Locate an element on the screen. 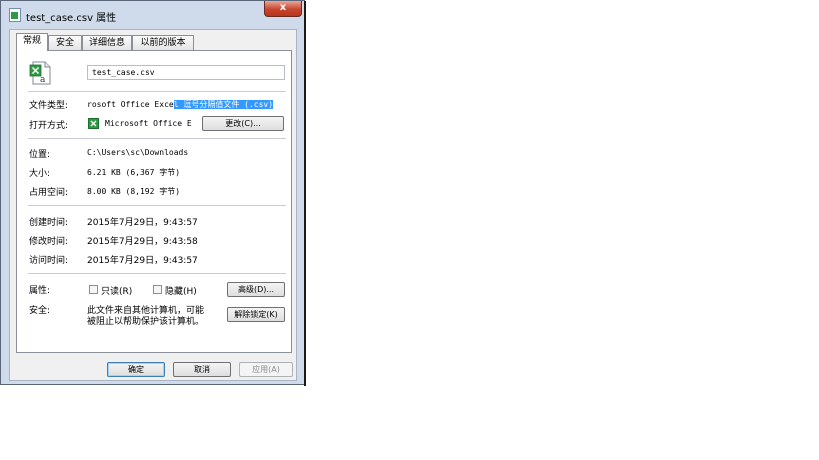 This screenshot has width=819, height=460. readonly-checkbox is located at coordinates (93, 289).